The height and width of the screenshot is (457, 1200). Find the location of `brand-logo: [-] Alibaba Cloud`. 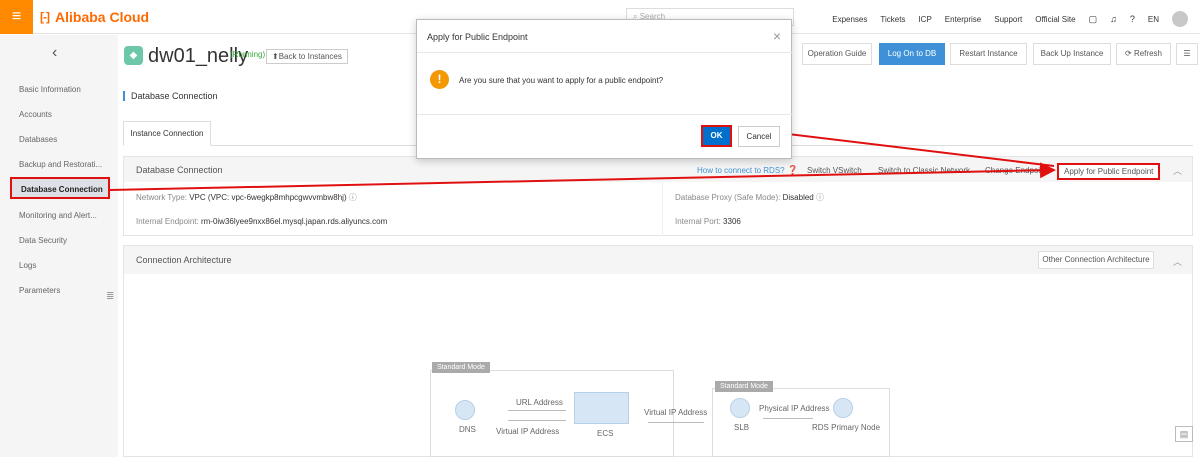

brand-logo: [-] Alibaba Cloud is located at coordinates (94, 17).